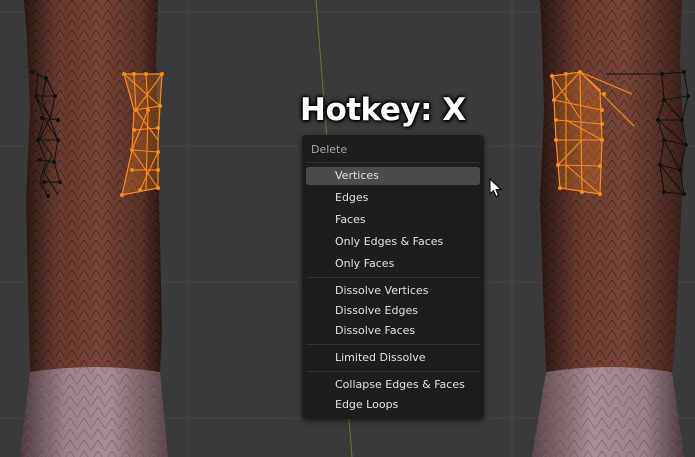  I want to click on menu-item-limited-dissolve: Limited Dissolve, so click(393, 358).